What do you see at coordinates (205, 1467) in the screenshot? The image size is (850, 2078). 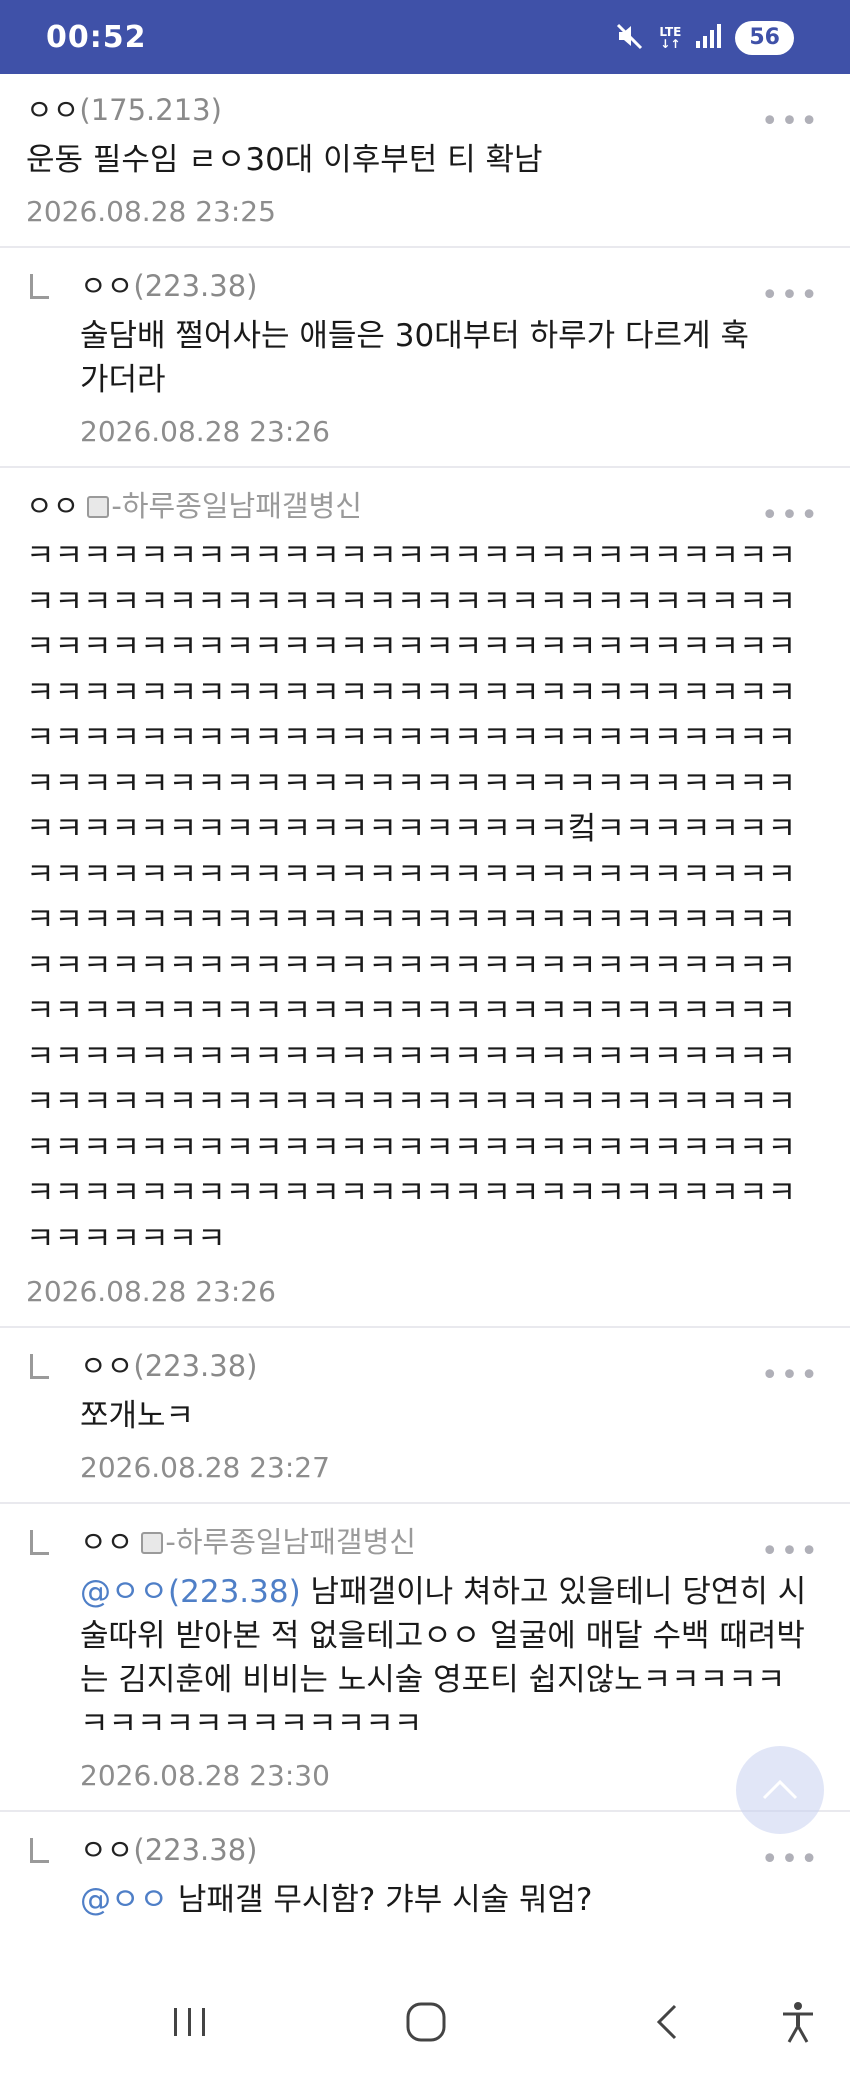 I see `comment-date: 2026.08.28 23:27` at bounding box center [205, 1467].